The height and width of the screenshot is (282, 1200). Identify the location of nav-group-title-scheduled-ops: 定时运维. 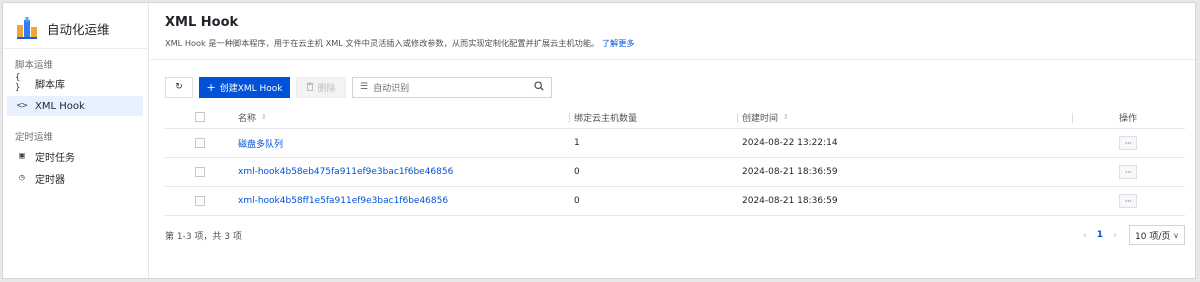
(34, 137).